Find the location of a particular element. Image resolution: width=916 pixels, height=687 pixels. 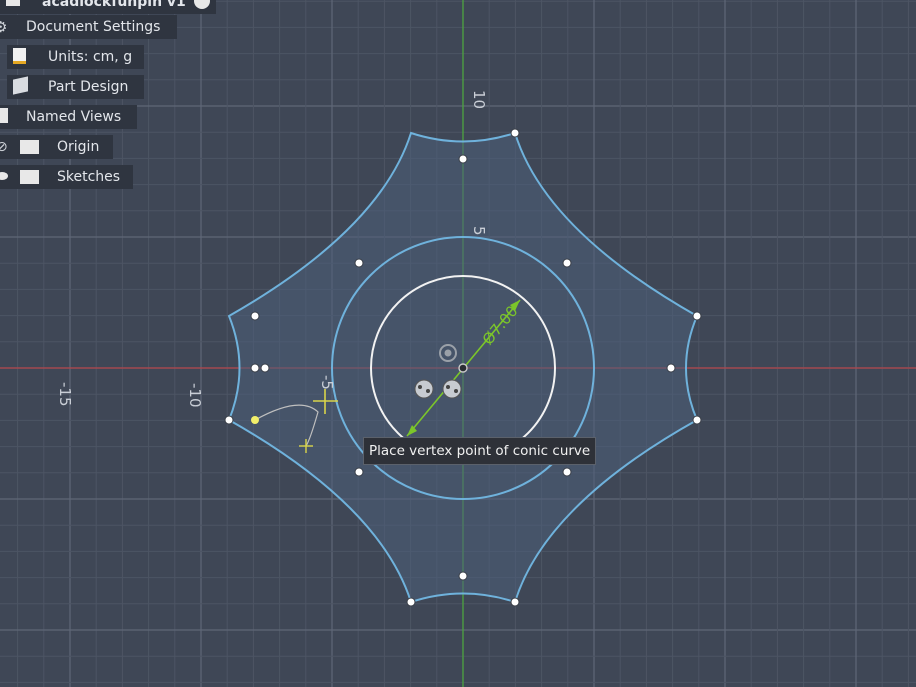

browser-item-sketches: Sketches is located at coordinates (66, 177).